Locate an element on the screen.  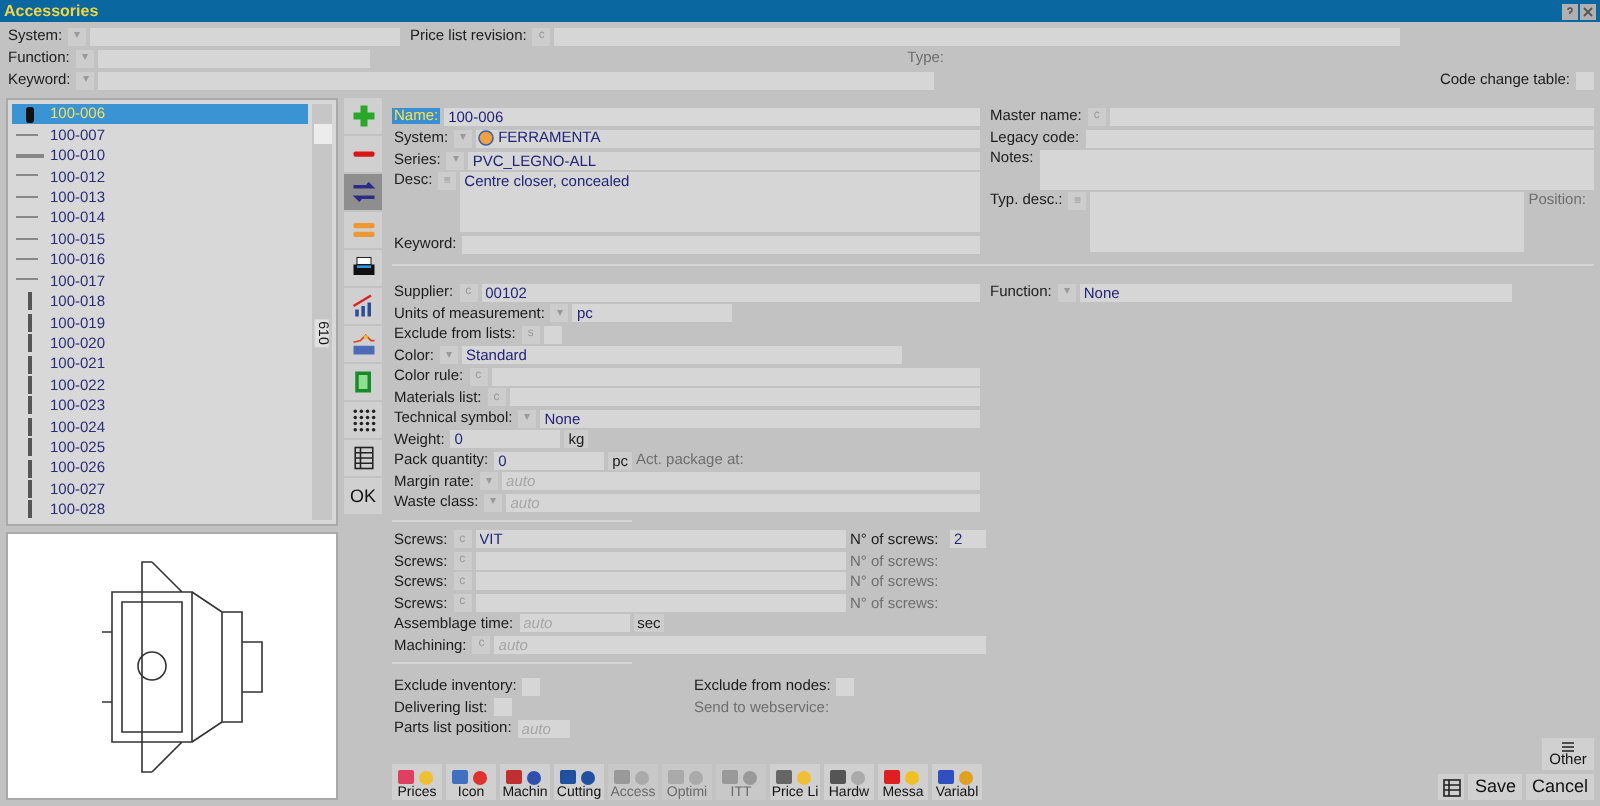
ok-button: OK is located at coordinates (363, 496).